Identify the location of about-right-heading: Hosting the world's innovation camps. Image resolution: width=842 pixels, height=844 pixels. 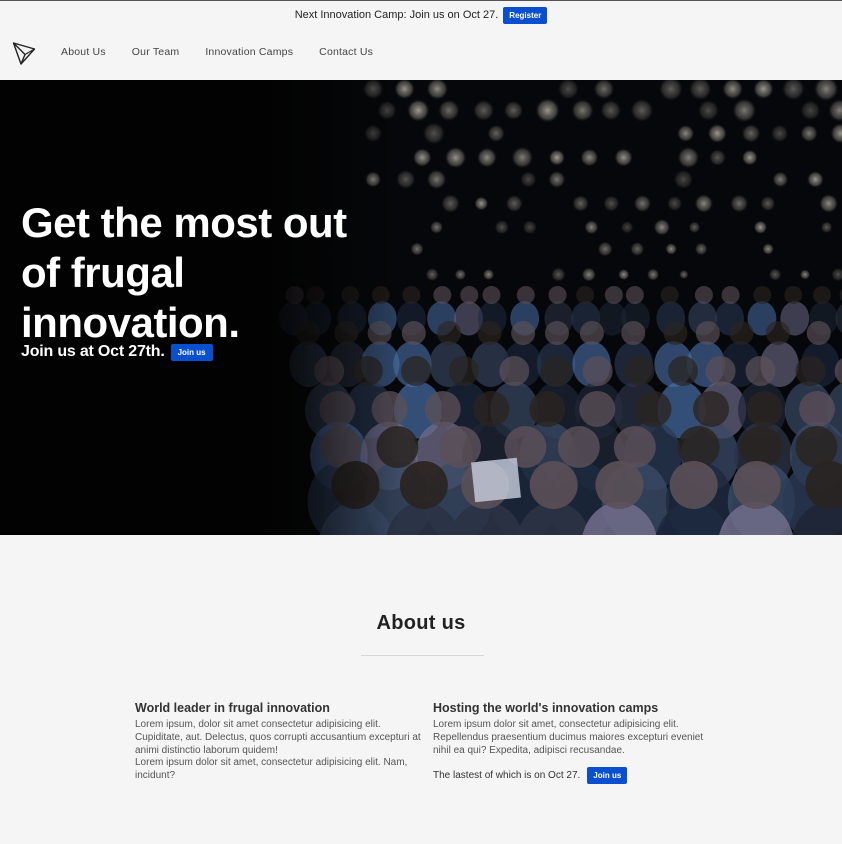
(546, 708).